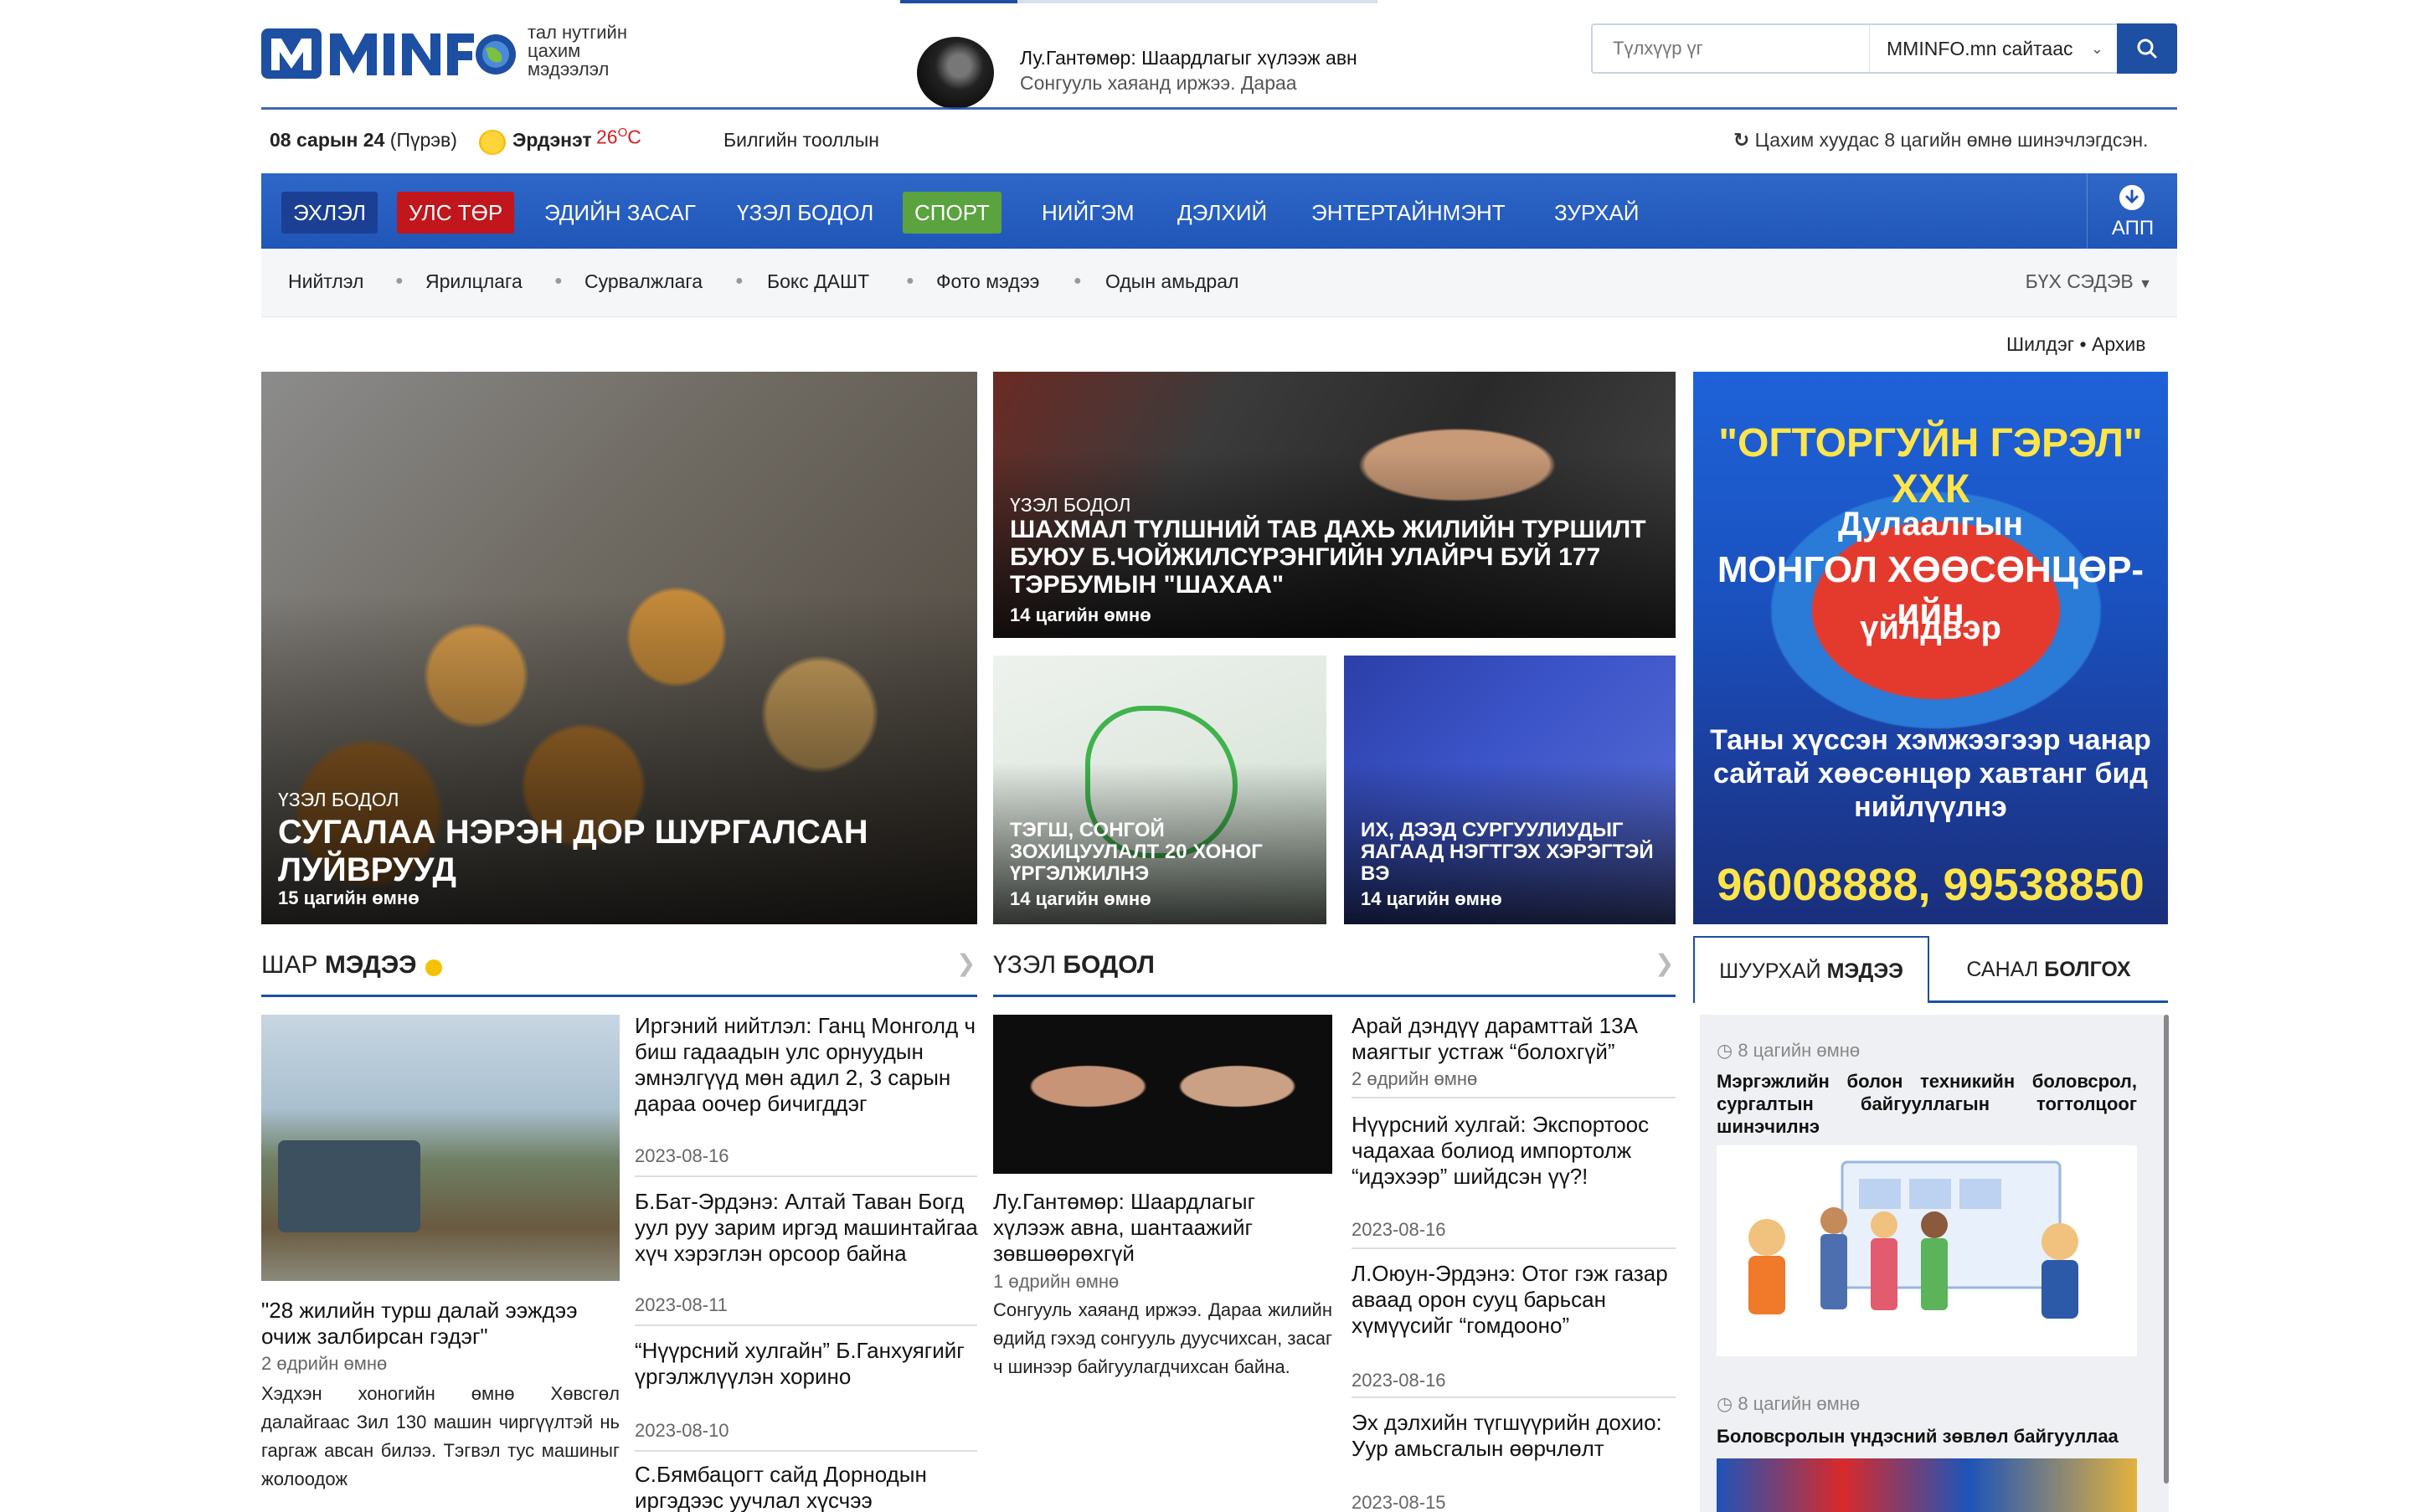  I want to click on search-scope-select: MMINFO.mn сайтаас ⌄, so click(1991, 49).